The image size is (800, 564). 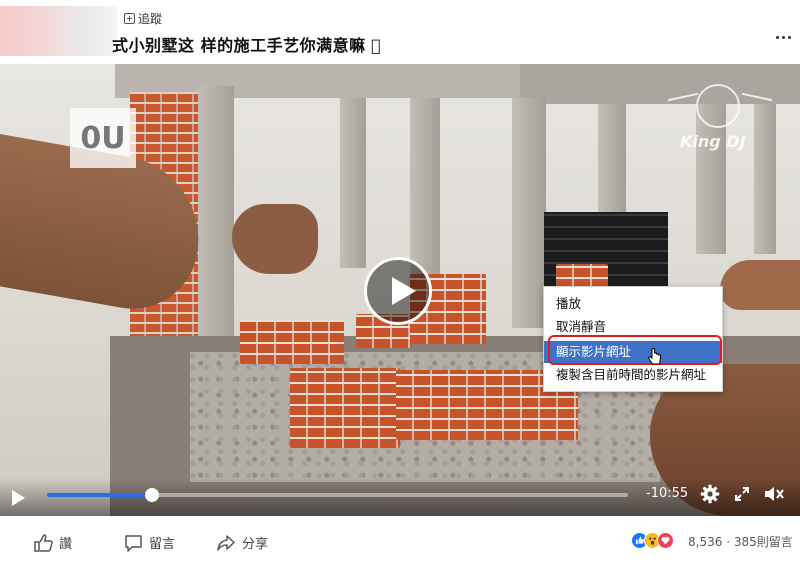 I want to click on like-button: 讚, so click(x=53, y=542).